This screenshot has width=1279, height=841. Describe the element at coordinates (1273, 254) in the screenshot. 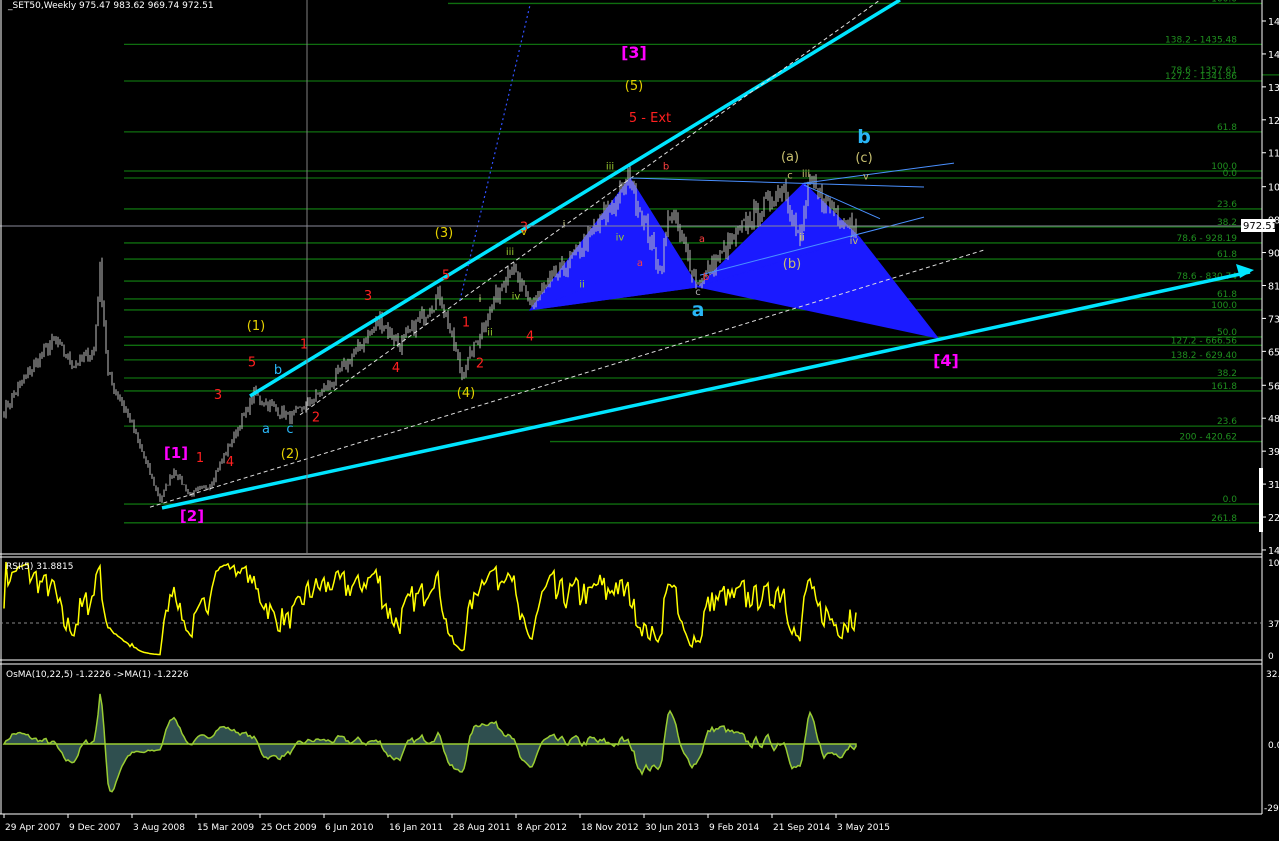

I see `price-tick-label: 903.59` at that location.